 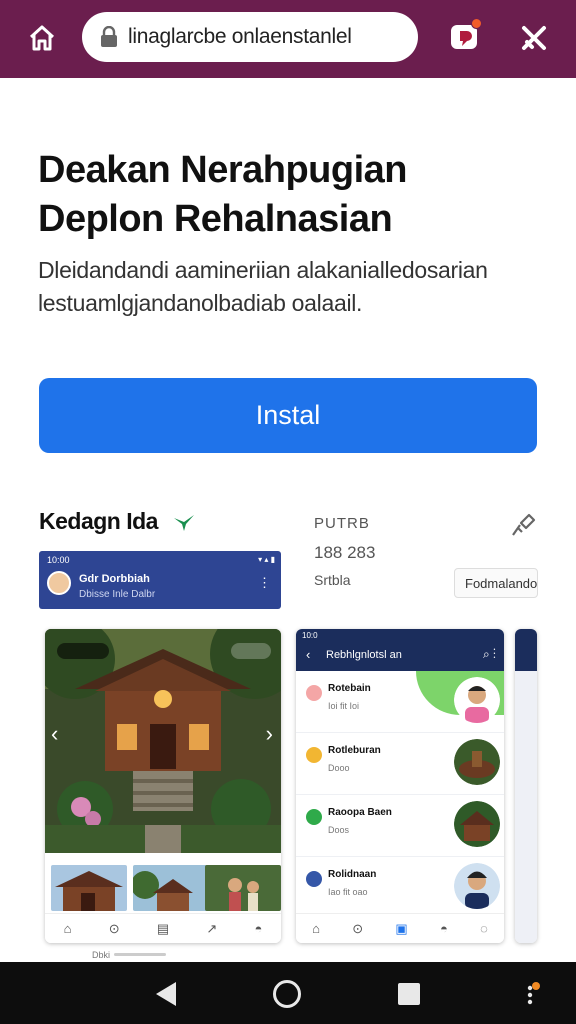 I want to click on browser-toolbar: linaglarcbe onlaenstanlel, so click(x=288, y=39).